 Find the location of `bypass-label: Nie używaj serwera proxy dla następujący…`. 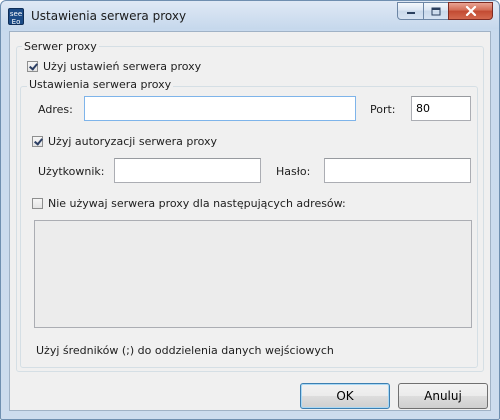

bypass-label: Nie używaj serwera proxy dla następujący… is located at coordinates (197, 203).